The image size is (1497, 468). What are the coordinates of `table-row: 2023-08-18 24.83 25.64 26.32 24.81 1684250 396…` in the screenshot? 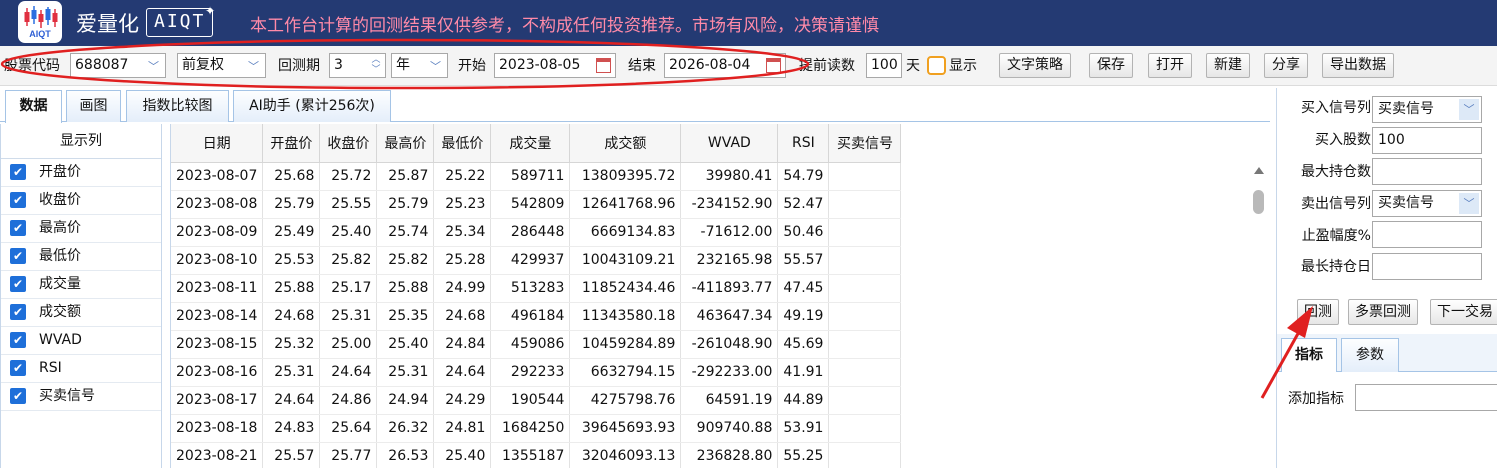 It's located at (536, 428).